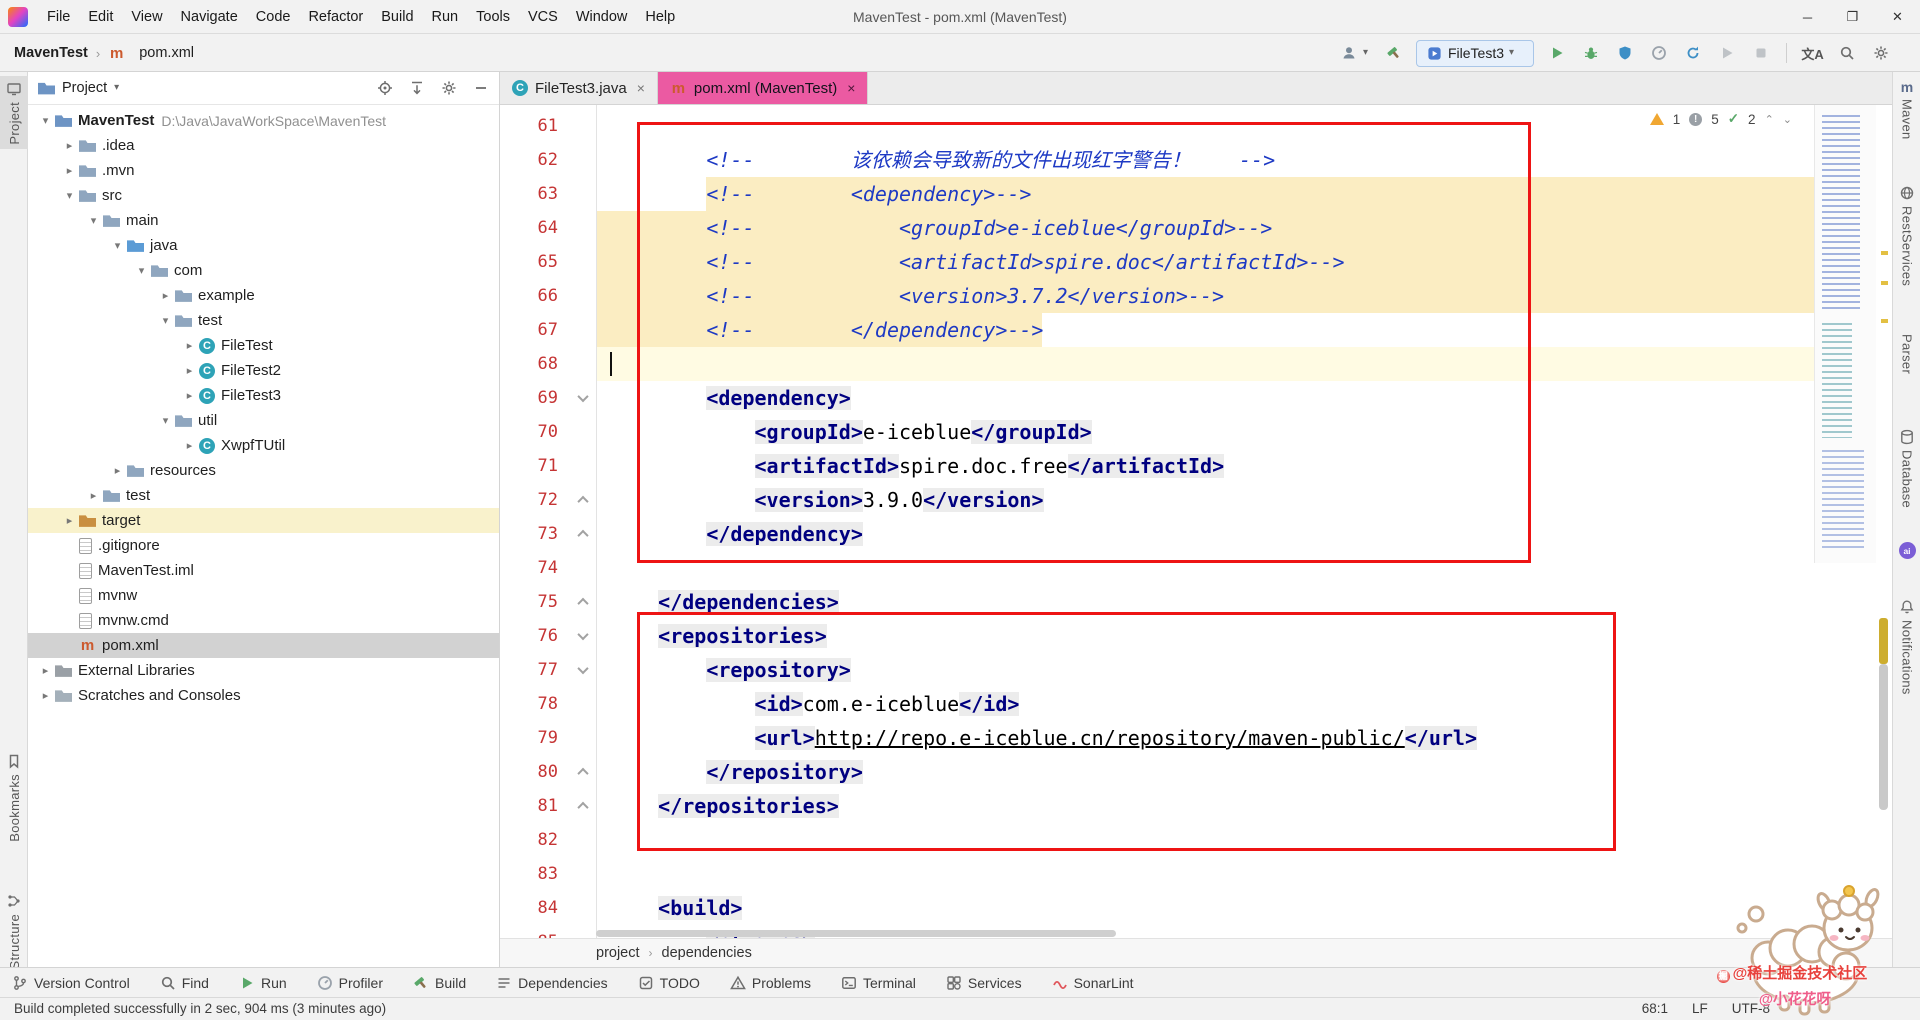 The image size is (1920, 1020). Describe the element at coordinates (1852, 17) in the screenshot. I see `maximize-button: ❐` at that location.